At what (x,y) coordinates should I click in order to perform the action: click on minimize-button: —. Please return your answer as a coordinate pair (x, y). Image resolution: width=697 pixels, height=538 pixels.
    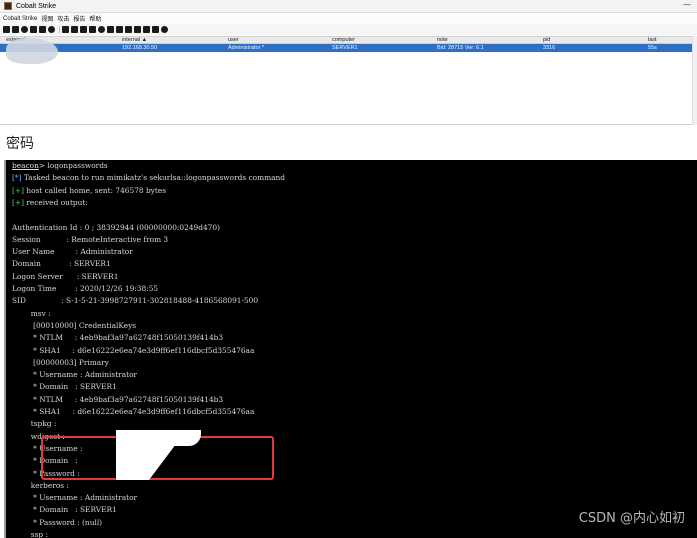
    Looking at the image, I should click on (687, 5).